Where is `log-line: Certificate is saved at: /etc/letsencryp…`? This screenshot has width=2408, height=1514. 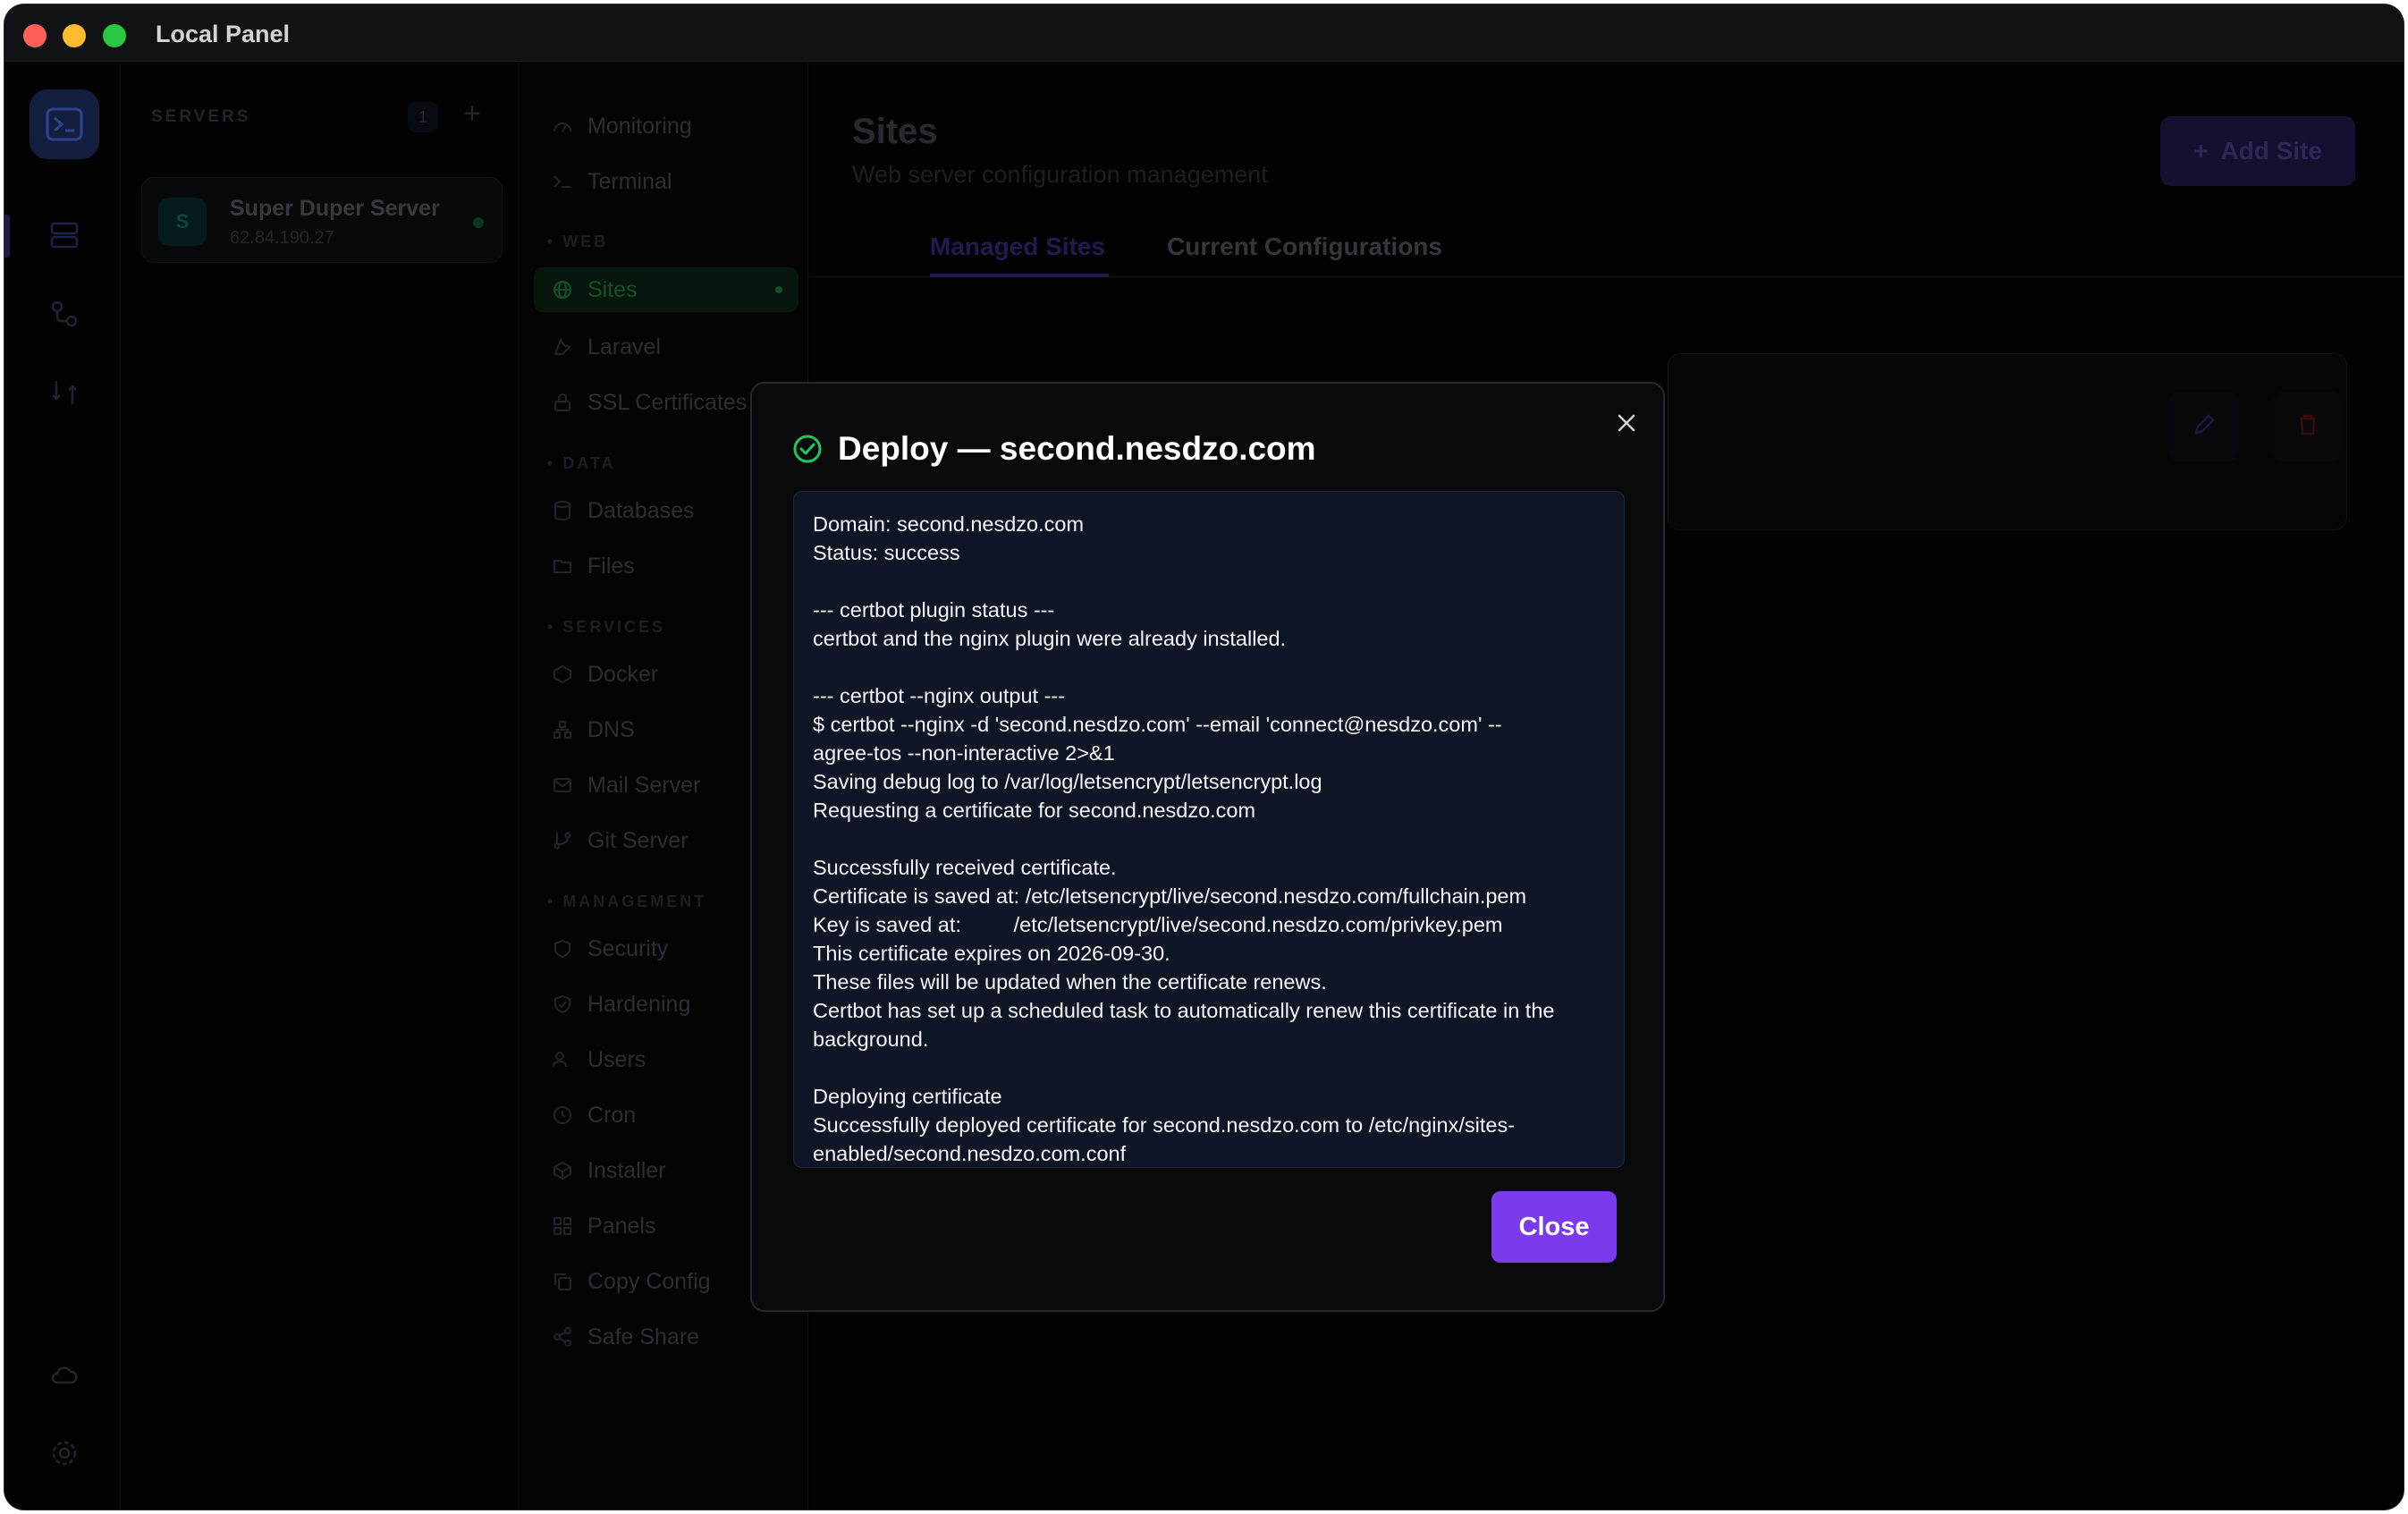 log-line: Certificate is saved at: /etc/letsencryp… is located at coordinates (1170, 896).